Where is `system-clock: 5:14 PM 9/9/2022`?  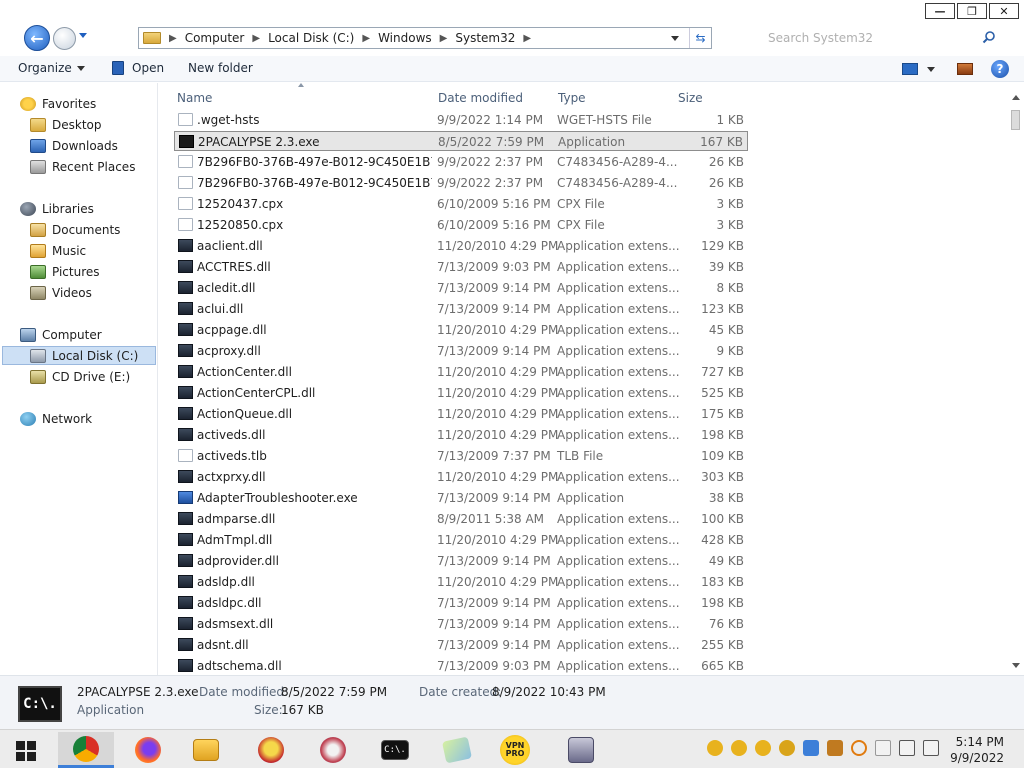
system-clock: 5:14 PM 9/9/2022 is located at coordinates (974, 750).